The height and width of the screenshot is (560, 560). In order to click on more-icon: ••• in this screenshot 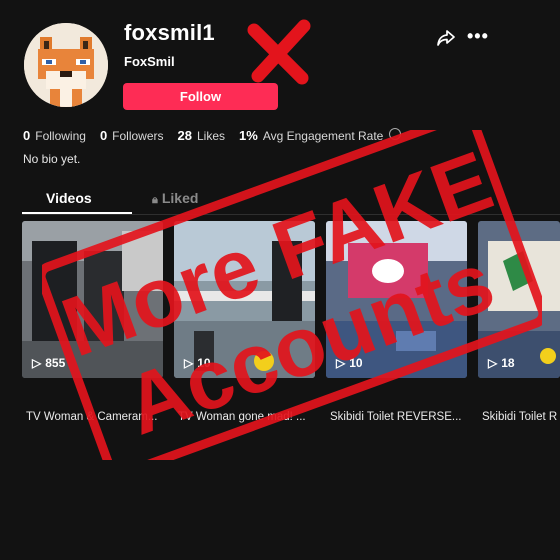, I will do `click(478, 36)`.